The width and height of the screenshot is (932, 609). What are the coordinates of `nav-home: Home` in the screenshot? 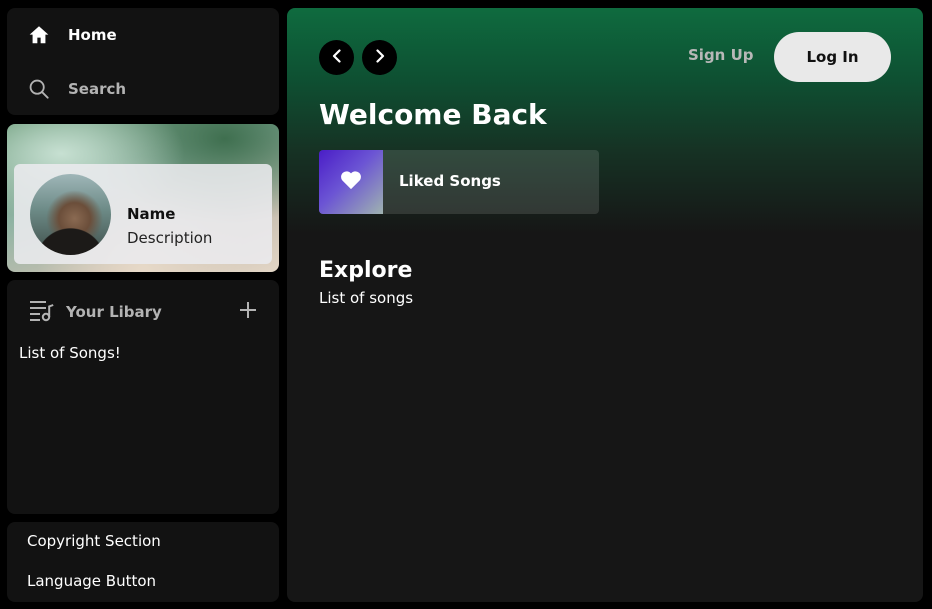 It's located at (72, 35).